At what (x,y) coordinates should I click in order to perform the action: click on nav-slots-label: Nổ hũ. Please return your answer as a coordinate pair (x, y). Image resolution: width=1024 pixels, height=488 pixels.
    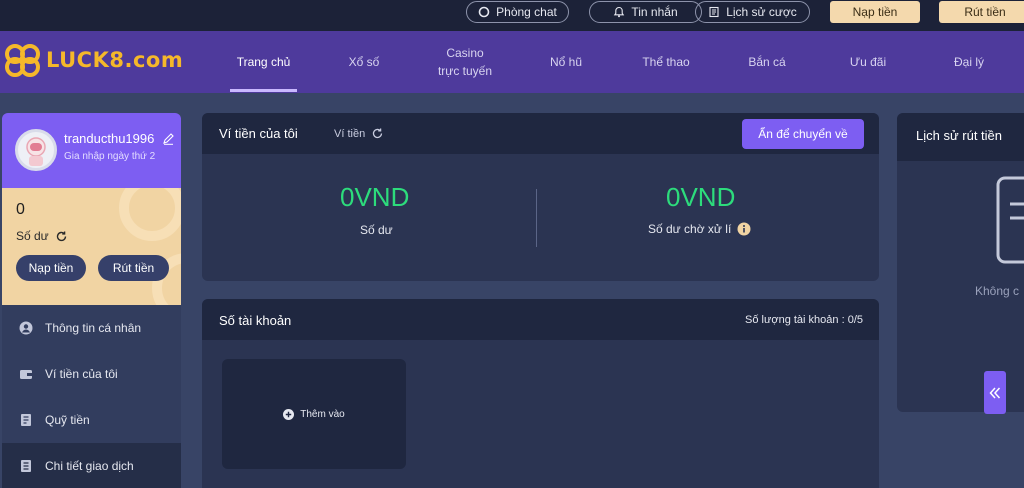
    Looking at the image, I should click on (566, 62).